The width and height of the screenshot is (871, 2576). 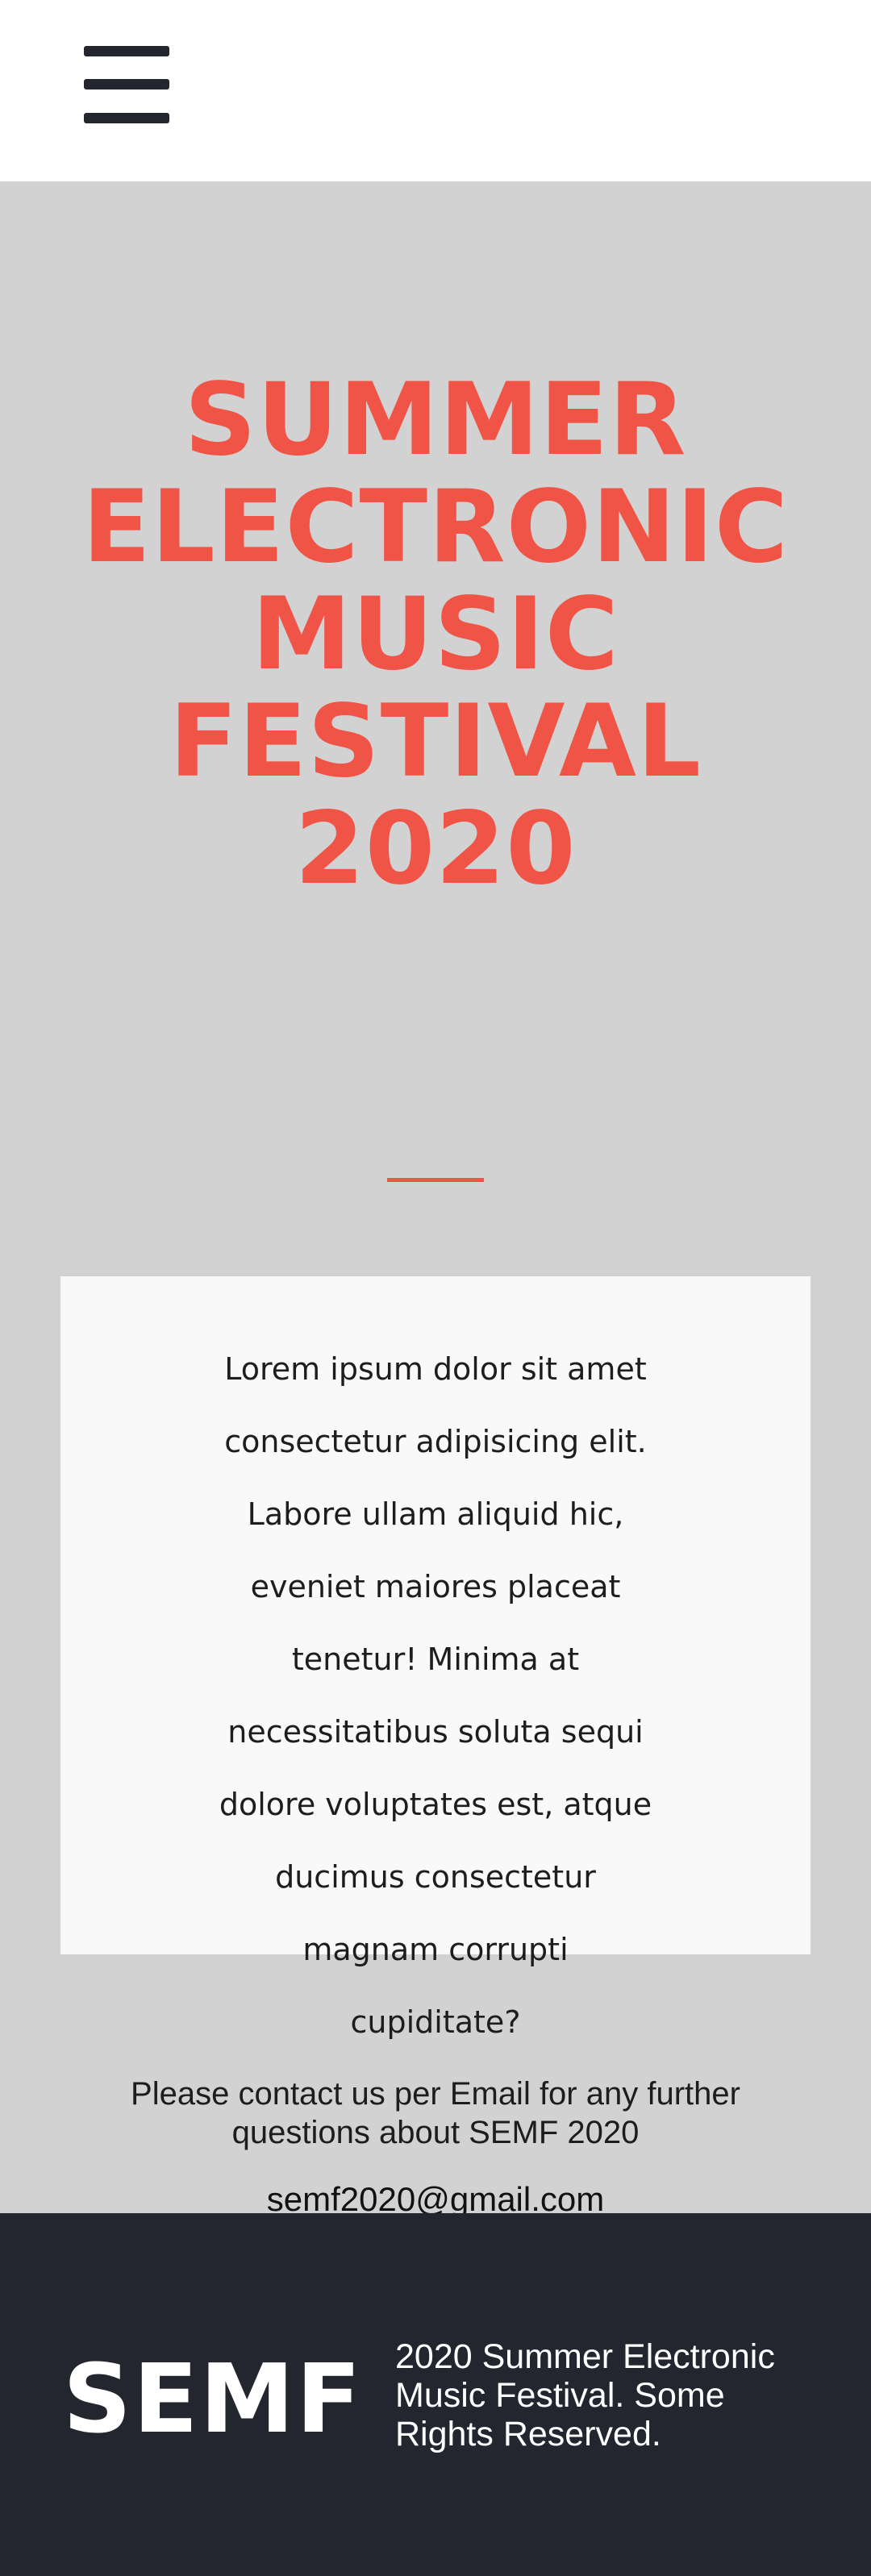 I want to click on top-navbar, so click(x=435, y=90).